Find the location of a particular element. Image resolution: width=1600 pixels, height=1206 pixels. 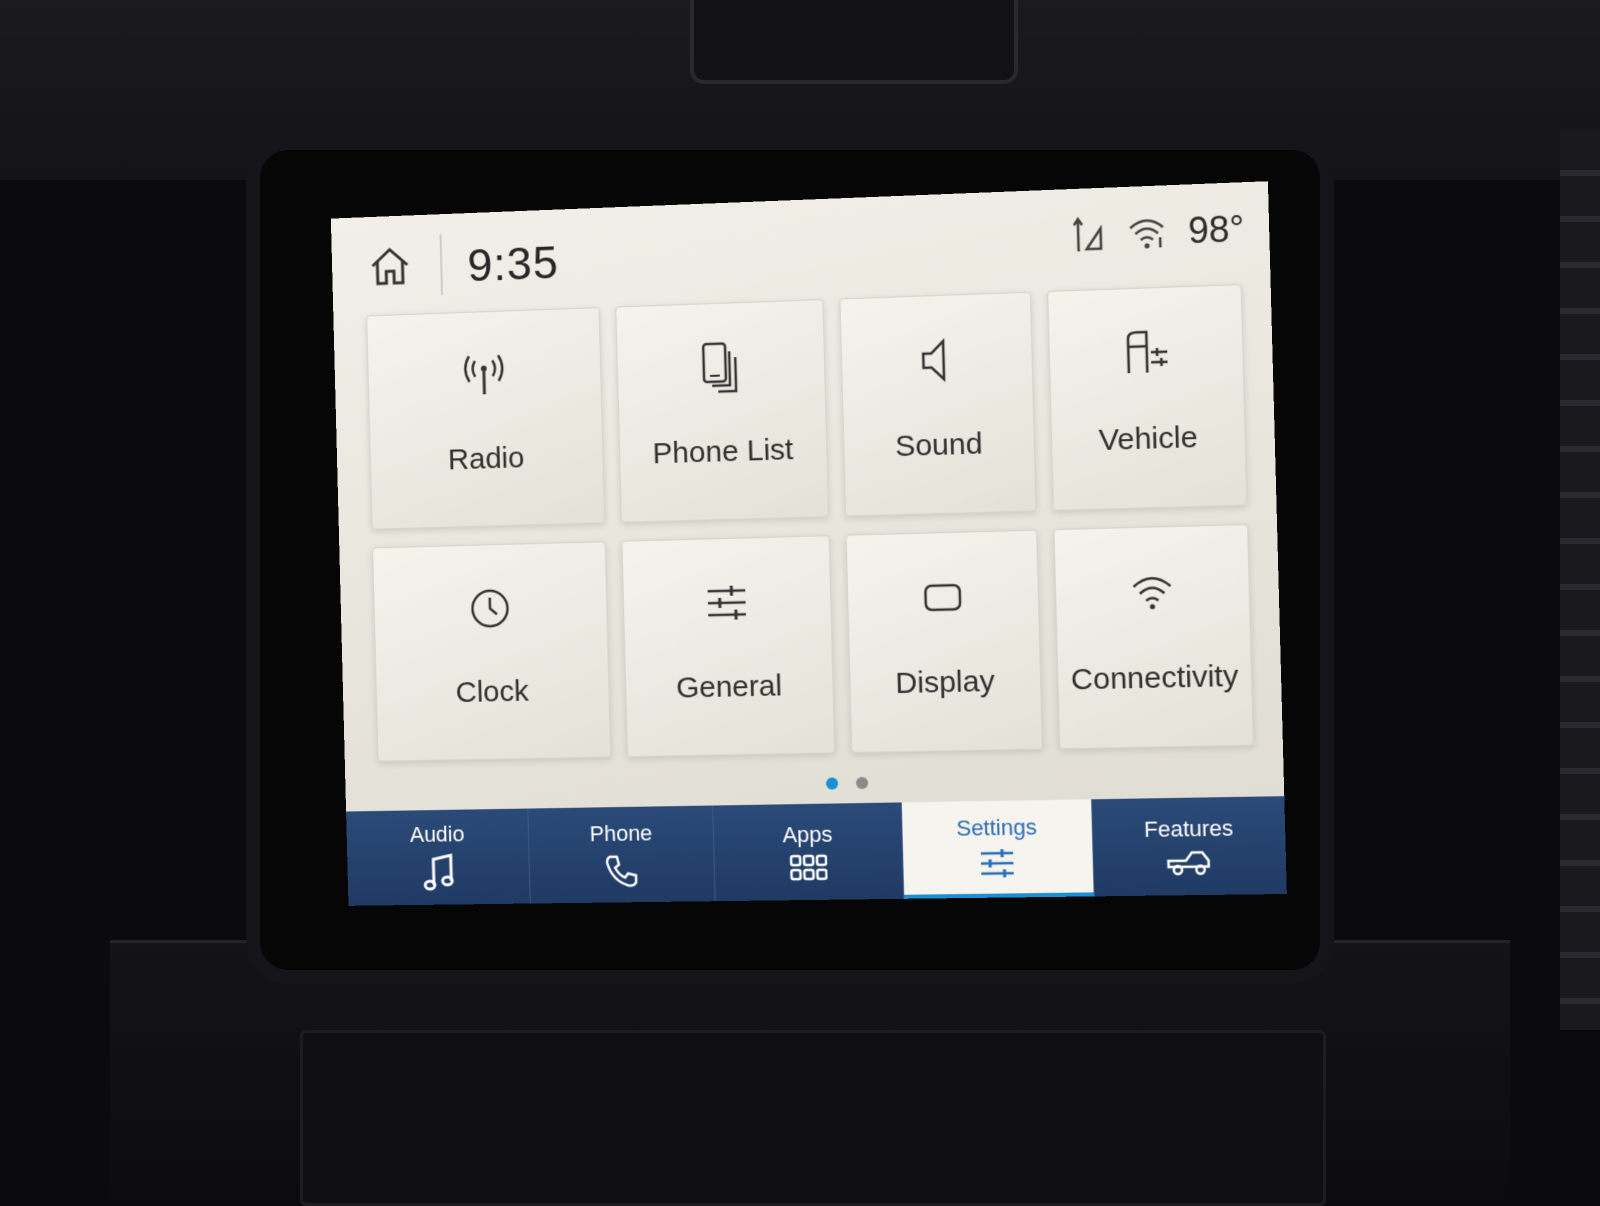

outside-temperature: 98° is located at coordinates (1216, 229).